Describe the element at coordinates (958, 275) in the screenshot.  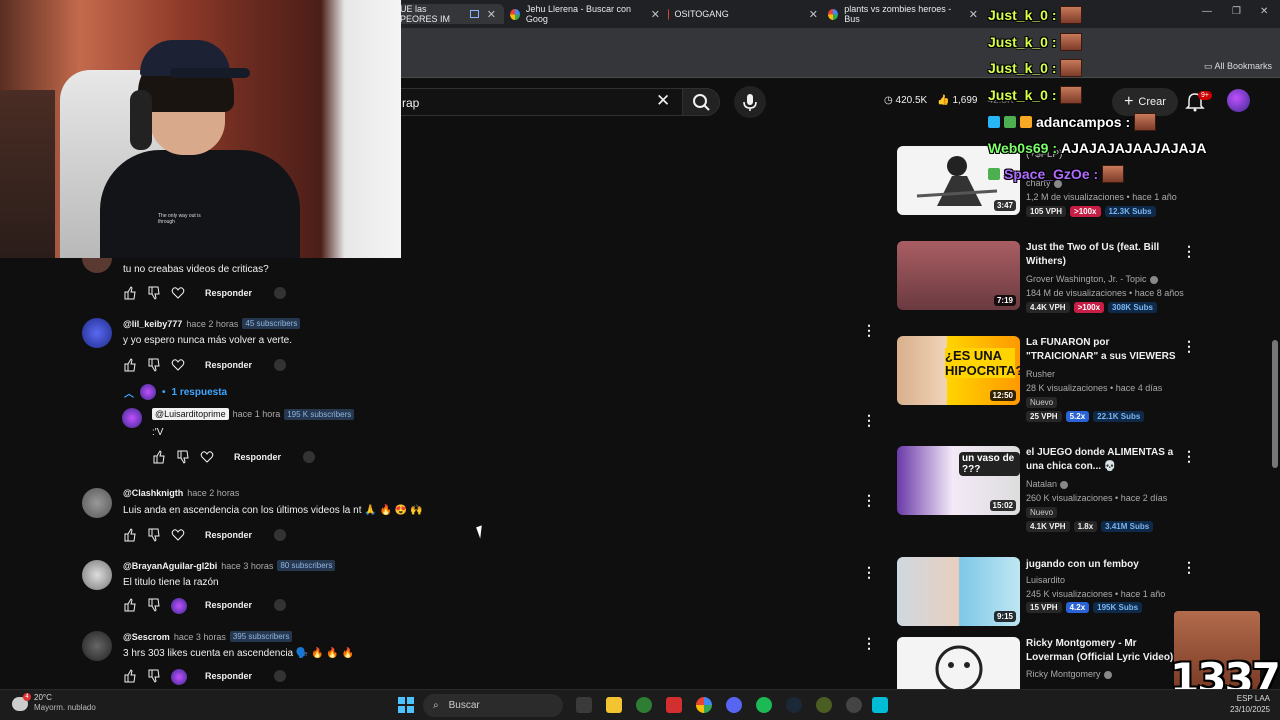
I see `video-thumbnail: 7:19` at that location.